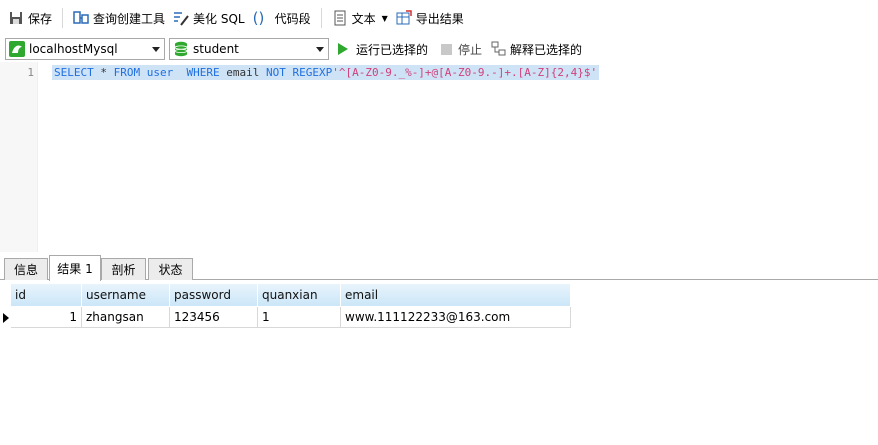 This screenshot has height=445, width=878. I want to click on export-result-button: 导出结果, so click(430, 18).